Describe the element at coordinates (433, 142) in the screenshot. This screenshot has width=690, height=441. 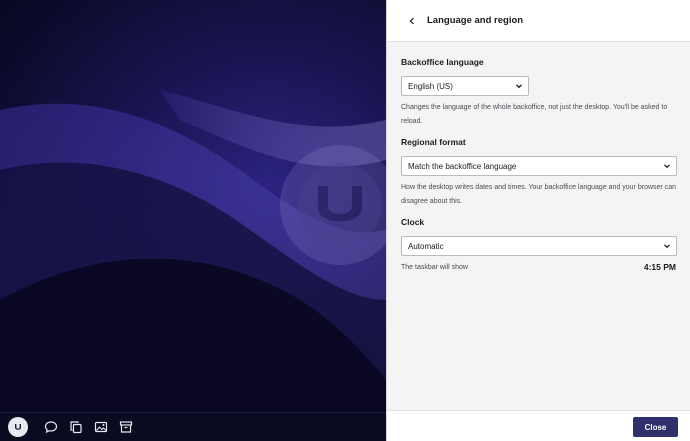
I see `regional-format-heading: Regional format` at that location.